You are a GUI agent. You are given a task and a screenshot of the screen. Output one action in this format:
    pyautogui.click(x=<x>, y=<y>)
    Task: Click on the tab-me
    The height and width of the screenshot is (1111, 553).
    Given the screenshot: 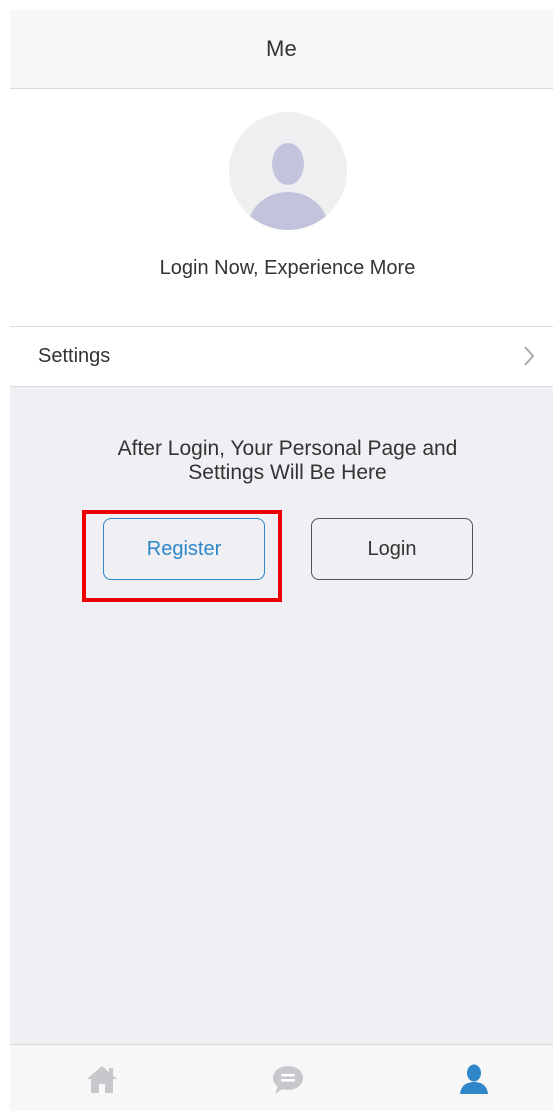 What is the action you would take?
    pyautogui.click(x=474, y=1079)
    